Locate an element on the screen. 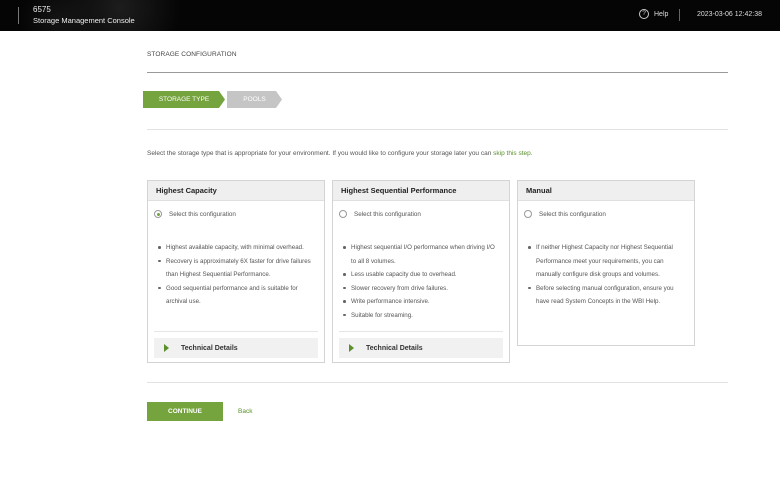  step-pools: POOLS is located at coordinates (254, 99).